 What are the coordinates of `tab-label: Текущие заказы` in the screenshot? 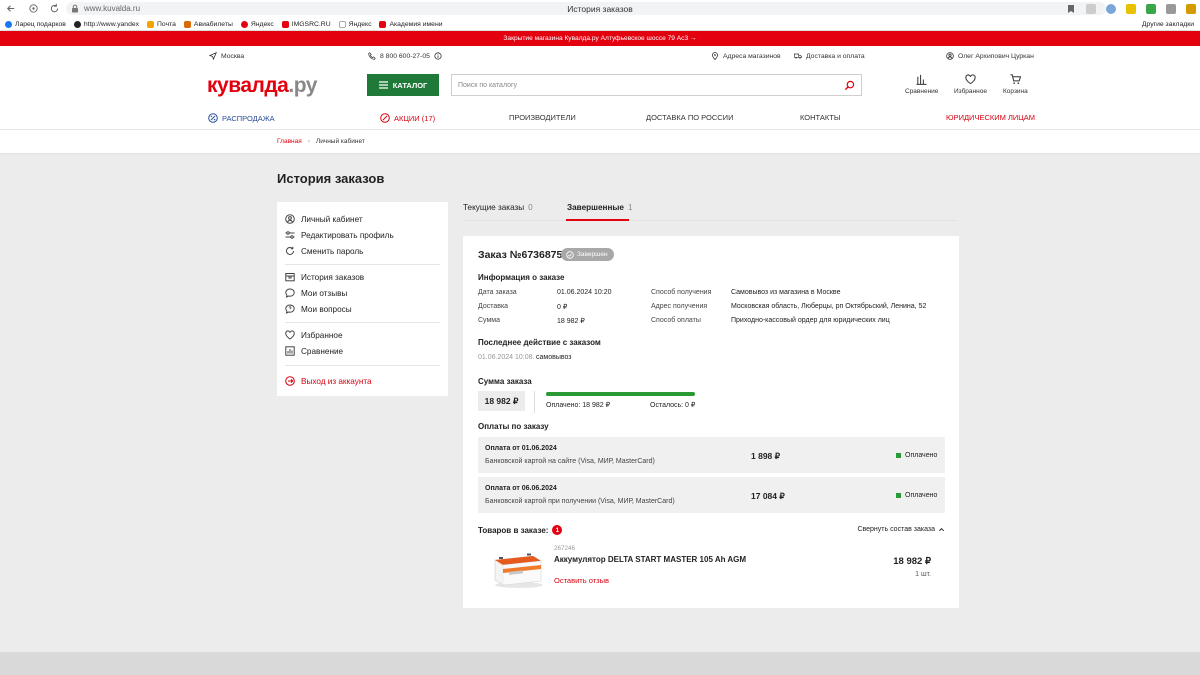 It's located at (494, 207).